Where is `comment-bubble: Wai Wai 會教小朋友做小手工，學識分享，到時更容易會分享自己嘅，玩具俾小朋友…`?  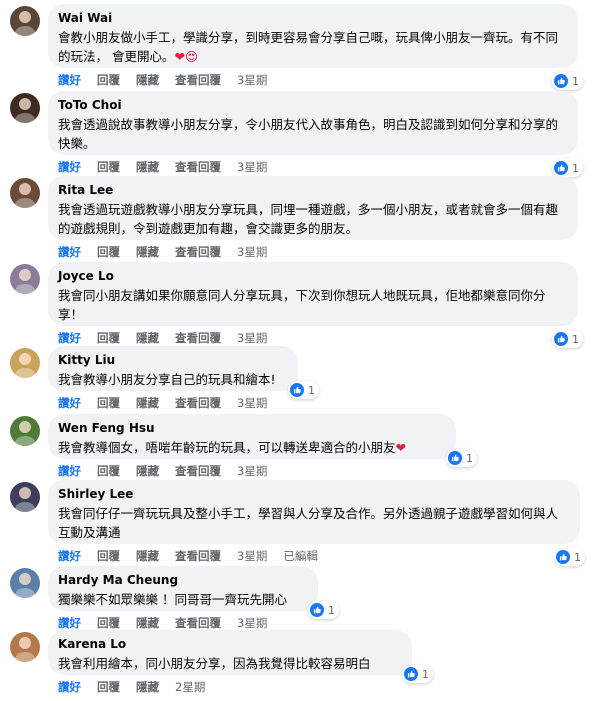
comment-bubble: Wai Wai 會教小朋友做小手工，學識分享，到時更容易會分享自己嘅，玩具俾小朋友… is located at coordinates (313, 36).